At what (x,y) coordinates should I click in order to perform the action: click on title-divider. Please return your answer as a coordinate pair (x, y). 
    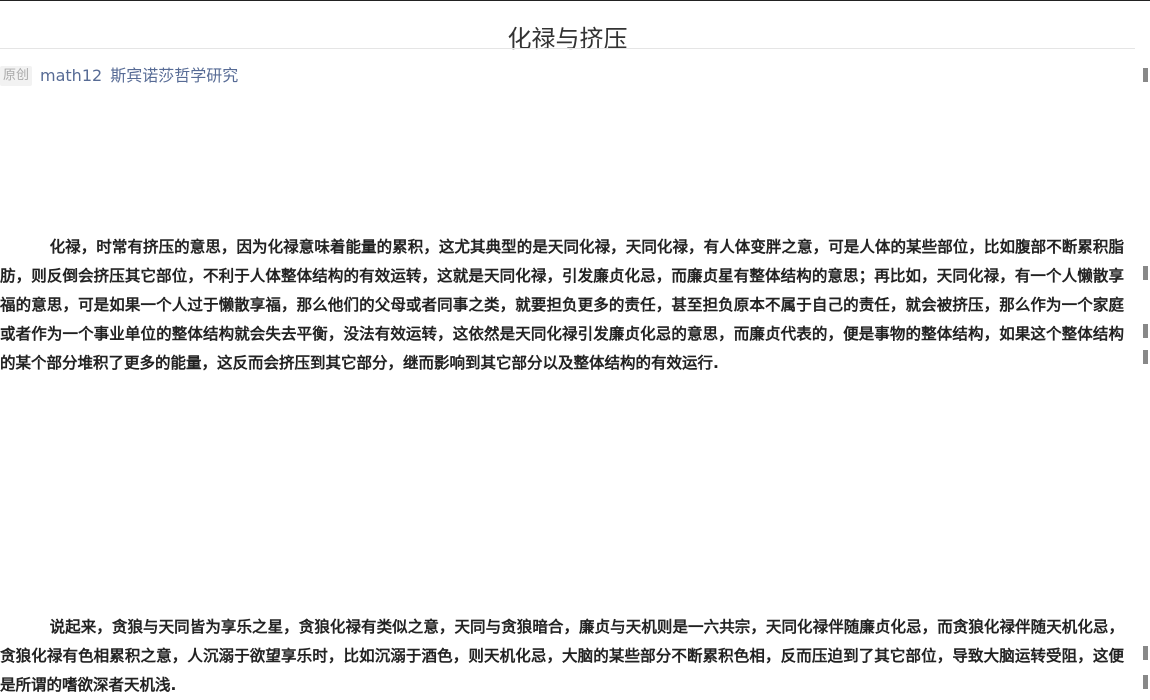
    Looking at the image, I should click on (567, 48).